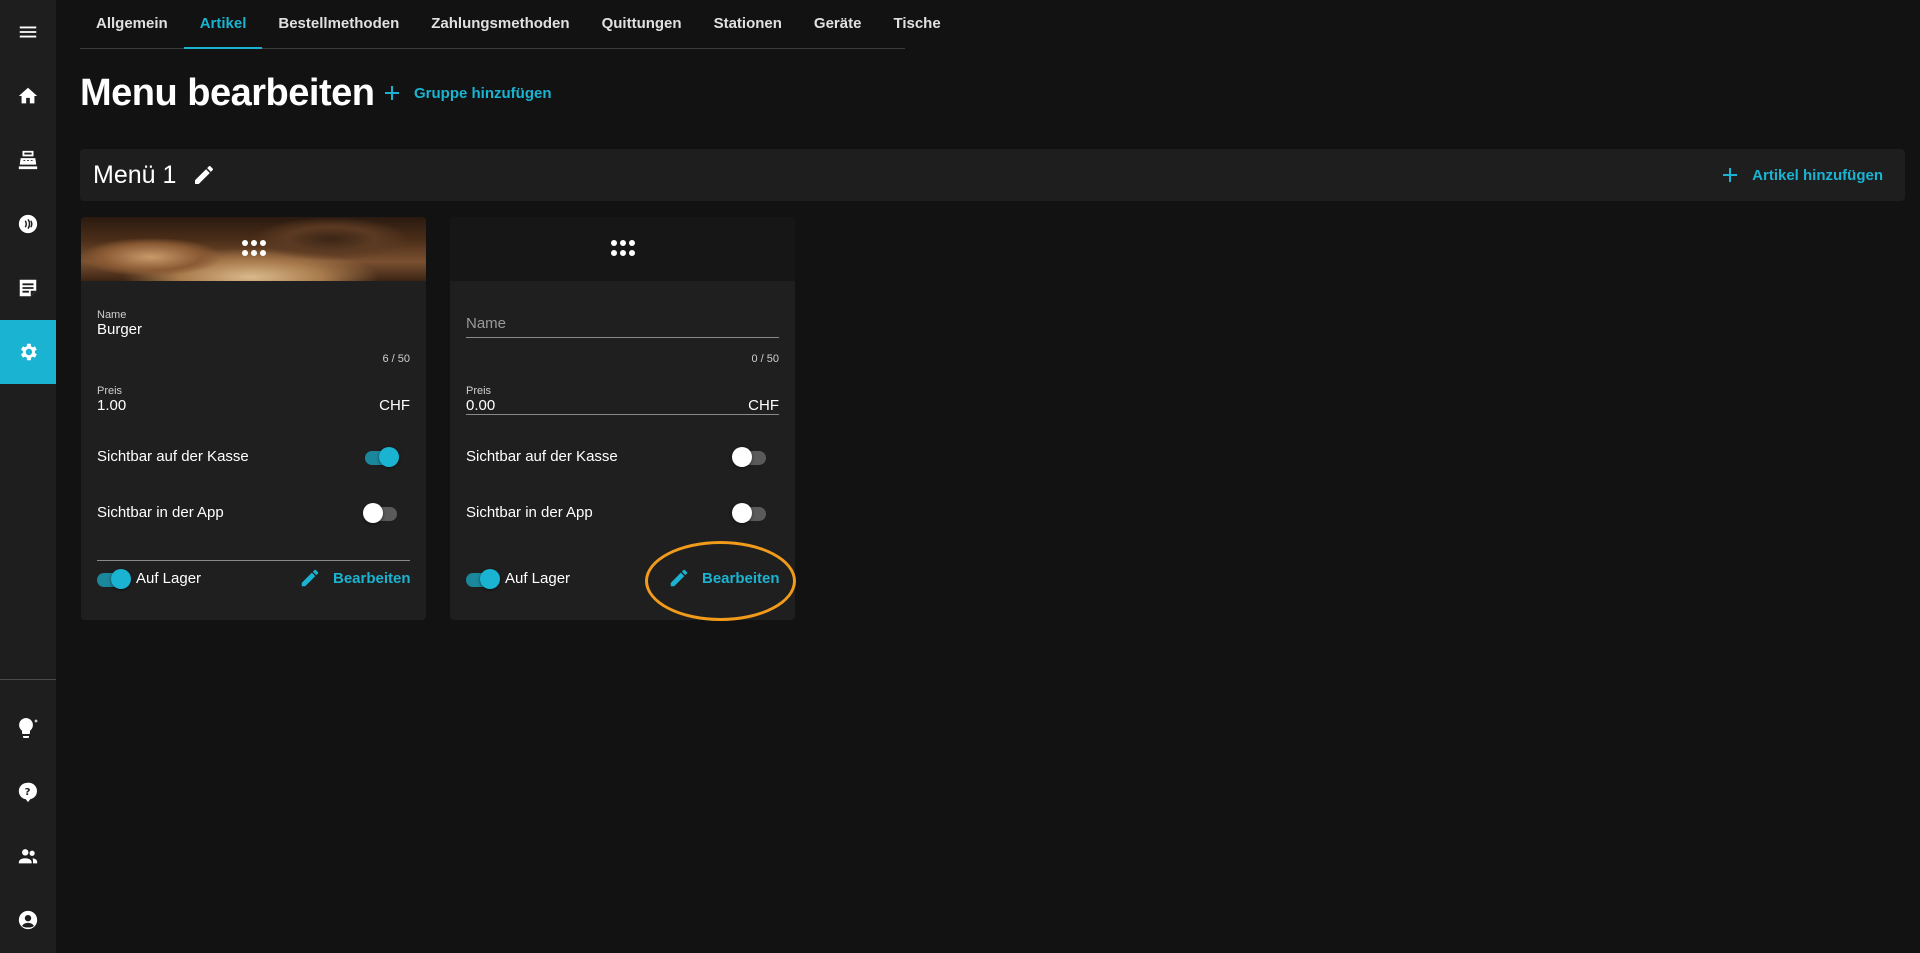 Image resolution: width=1920 pixels, height=953 pixels. I want to click on settings-icon, so click(28, 352).